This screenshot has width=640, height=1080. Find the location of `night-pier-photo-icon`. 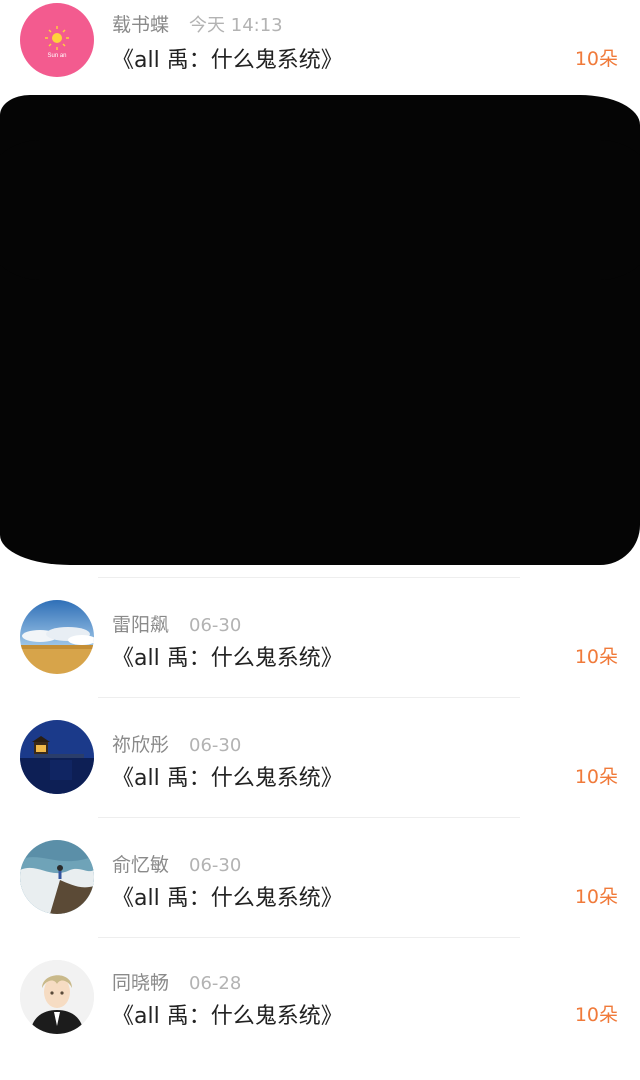

night-pier-photo-icon is located at coordinates (57, 757).